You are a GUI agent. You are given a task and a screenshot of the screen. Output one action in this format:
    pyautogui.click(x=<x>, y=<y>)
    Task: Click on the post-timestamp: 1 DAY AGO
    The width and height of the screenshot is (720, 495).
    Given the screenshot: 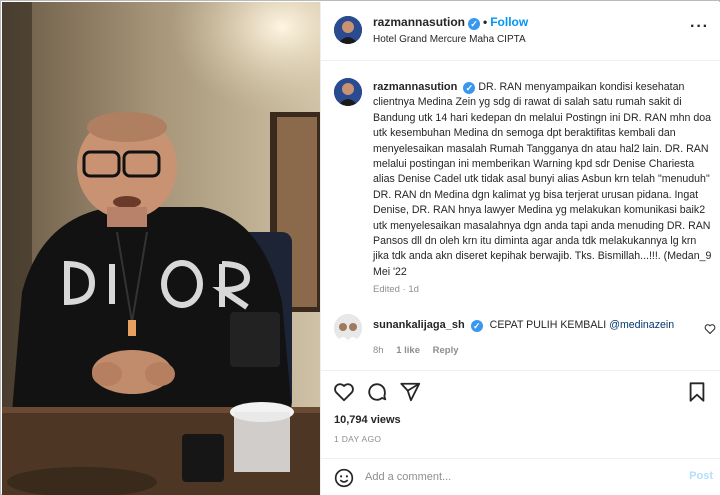 What is the action you would take?
    pyautogui.click(x=358, y=439)
    